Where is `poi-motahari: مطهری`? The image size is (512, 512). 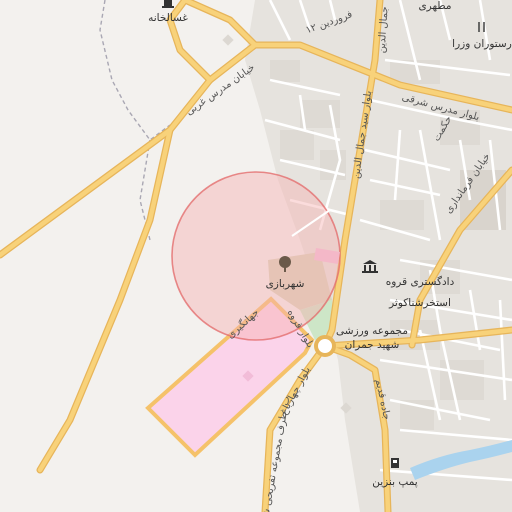
poi-motahari: مطهری is located at coordinates (434, 6).